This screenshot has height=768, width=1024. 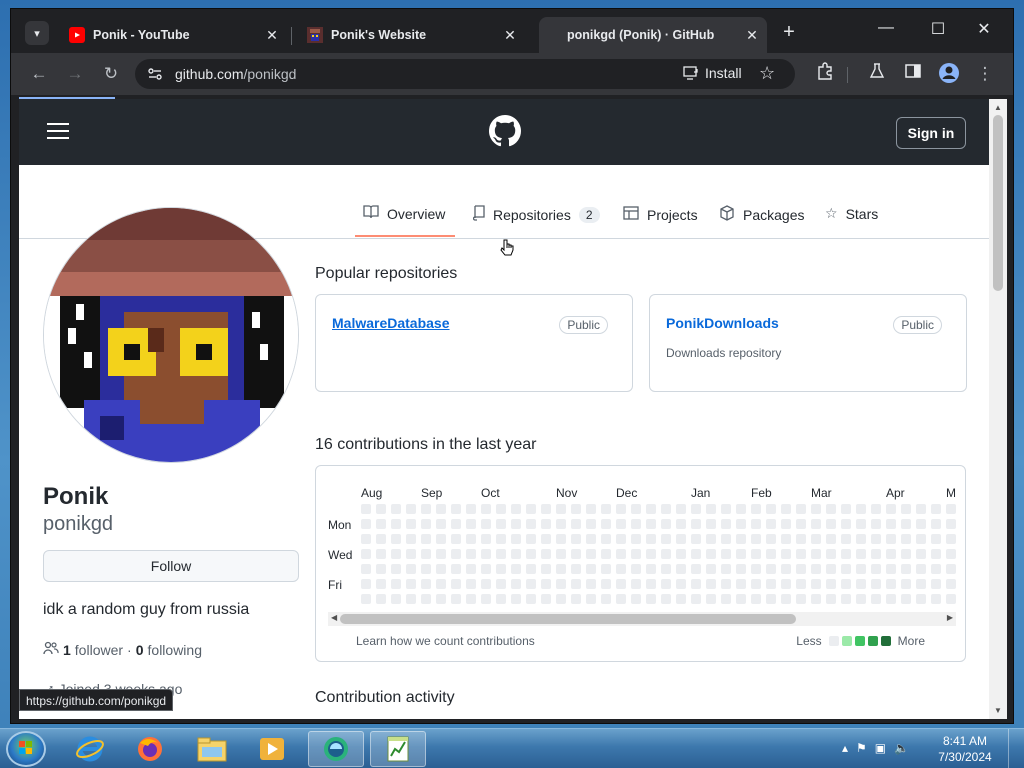 I want to click on action-center-flag-icon: ⚑, so click(x=861, y=748).